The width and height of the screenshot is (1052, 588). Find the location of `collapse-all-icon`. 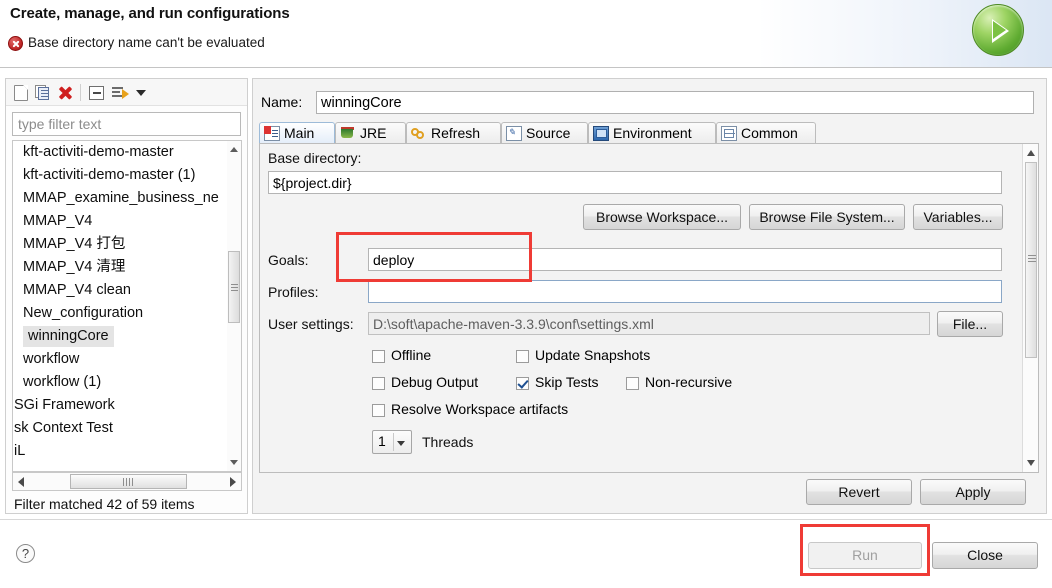

collapse-all-icon is located at coordinates (96, 93).